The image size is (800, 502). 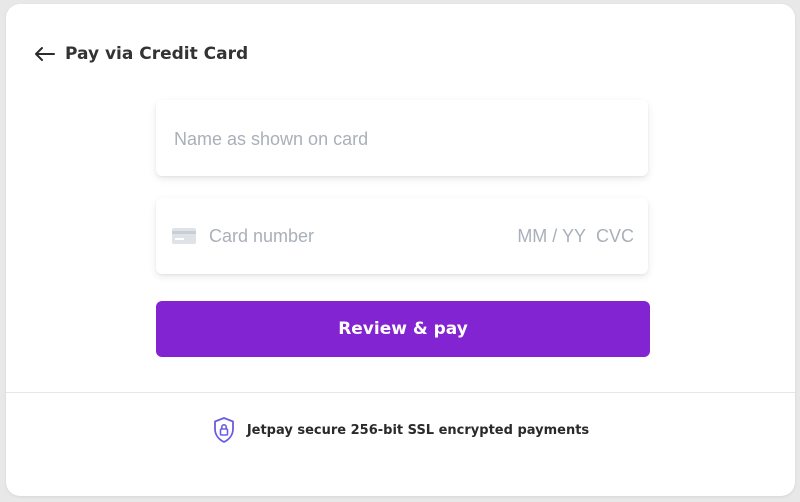 I want to click on page-title: Pay via Credit Card, so click(x=157, y=54).